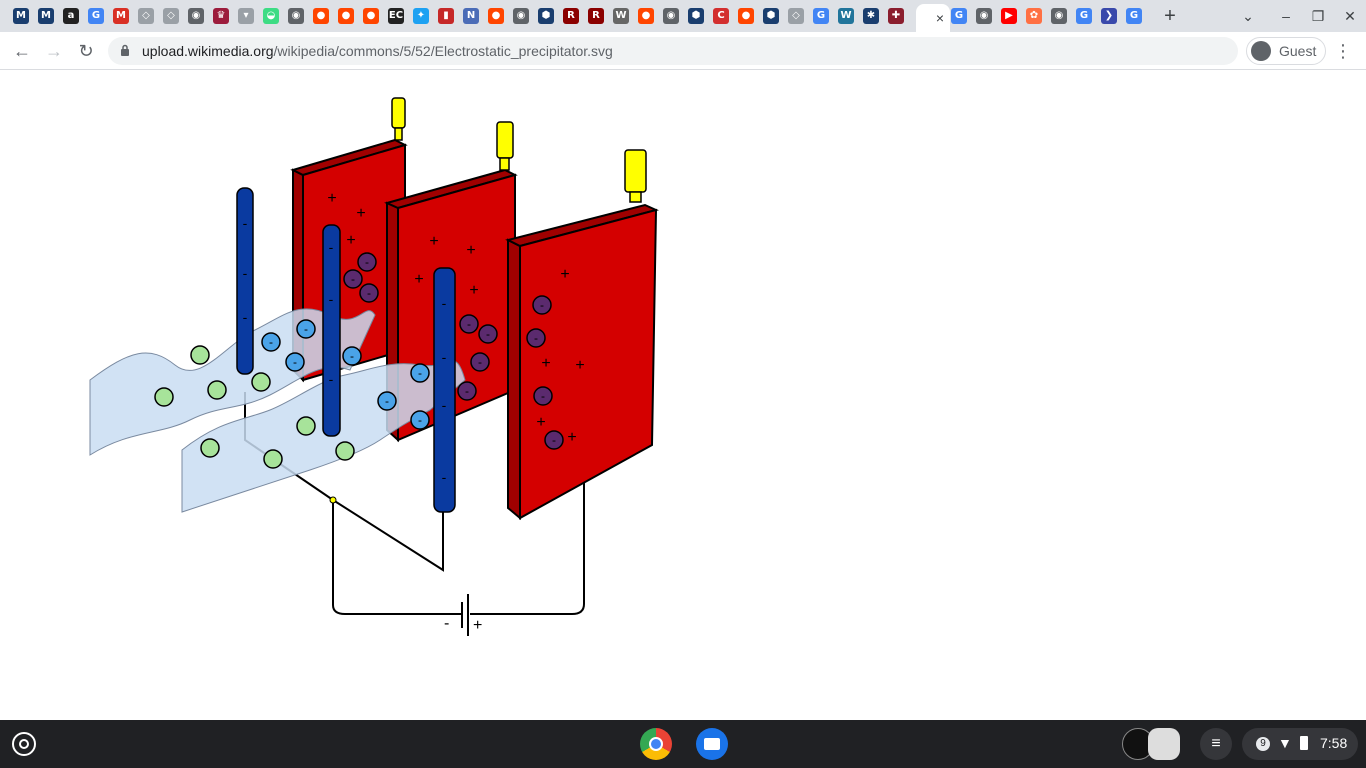 The image size is (1366, 768). I want to click on forward-icon: →, so click(54, 51).